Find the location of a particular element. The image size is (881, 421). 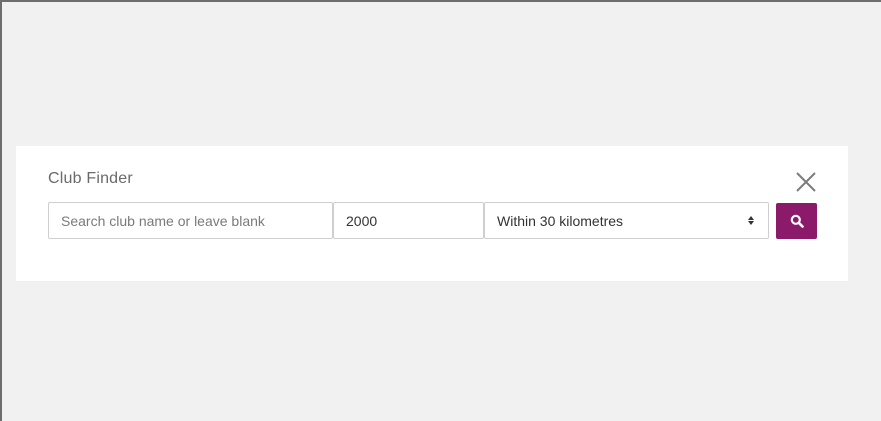

close-button is located at coordinates (806, 182).